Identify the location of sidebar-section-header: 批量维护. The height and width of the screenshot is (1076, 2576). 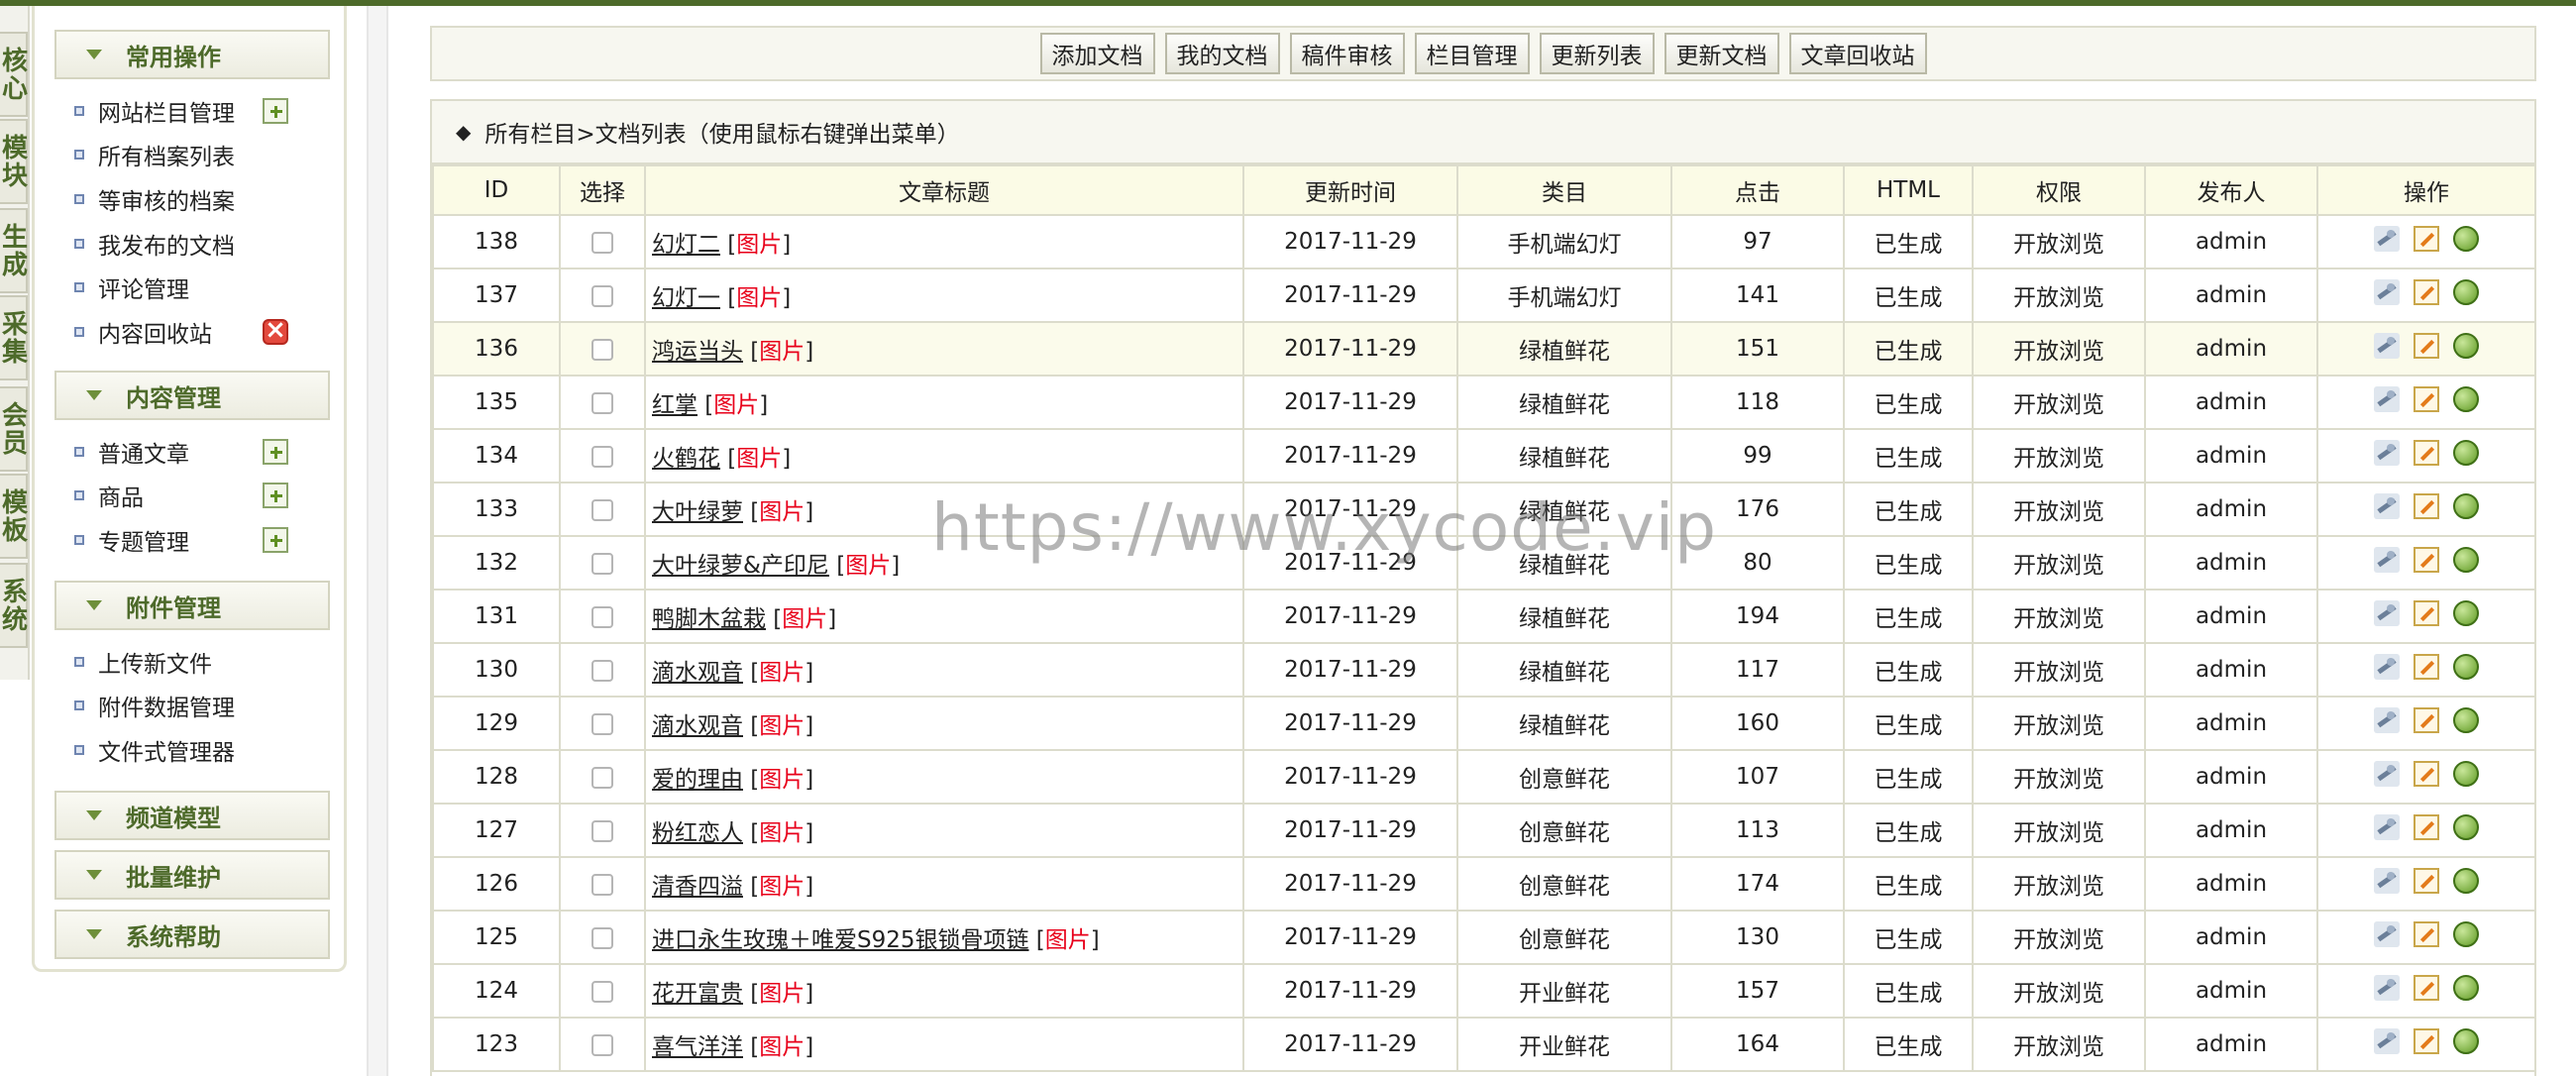
(192, 875).